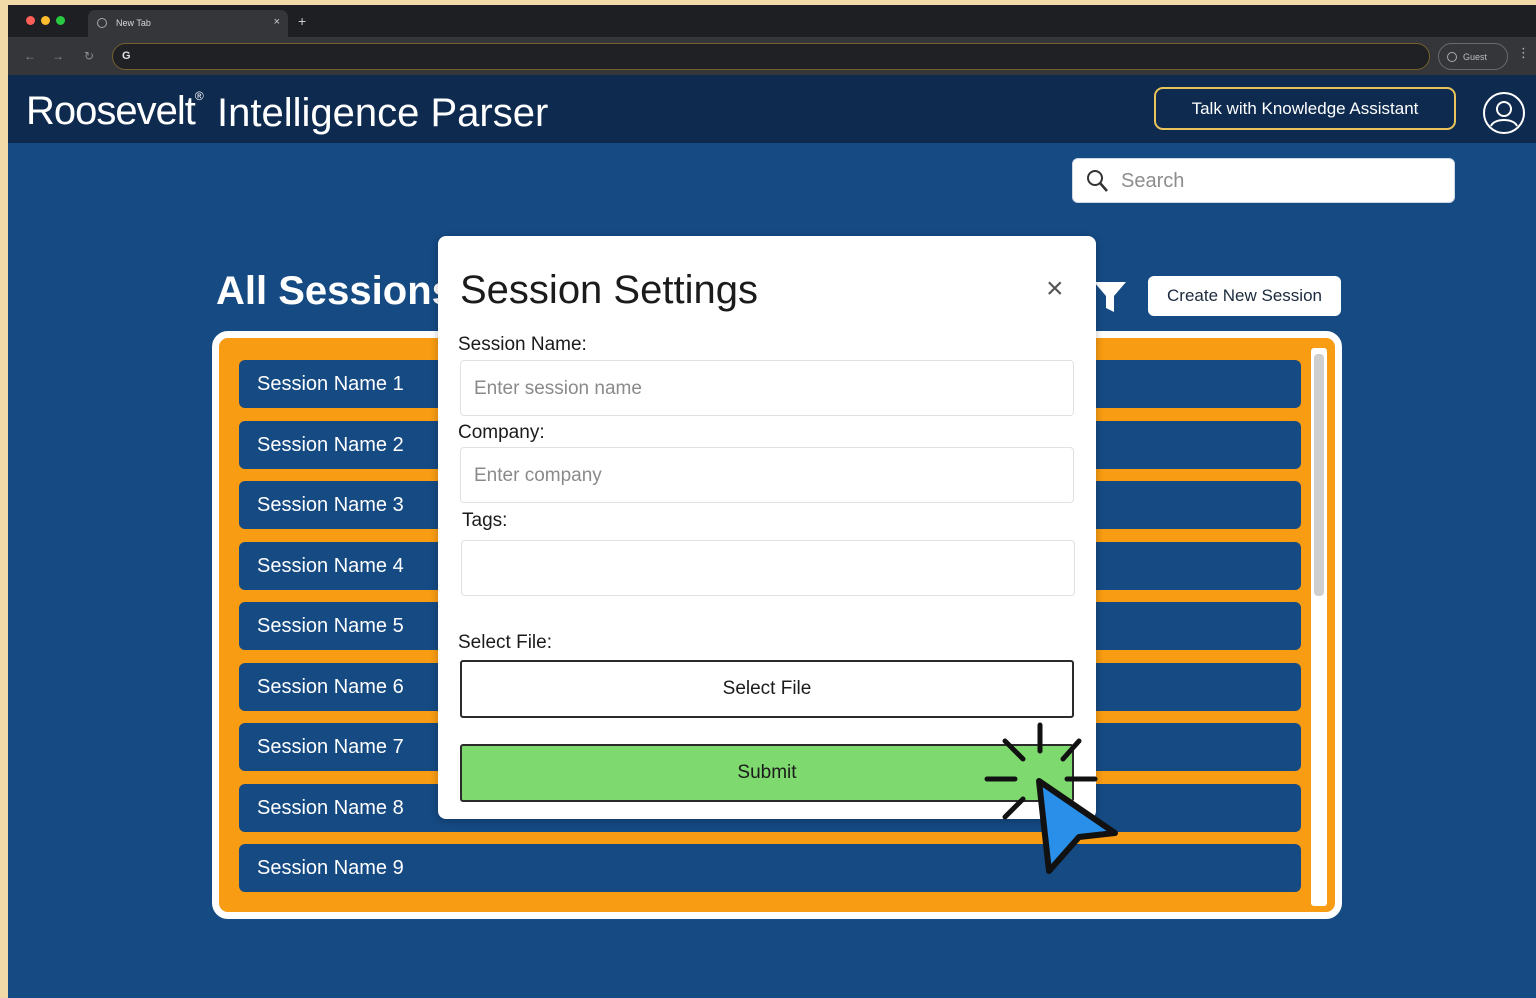  What do you see at coordinates (485, 520) in the screenshot?
I see `tags-label: Tags:` at bounding box center [485, 520].